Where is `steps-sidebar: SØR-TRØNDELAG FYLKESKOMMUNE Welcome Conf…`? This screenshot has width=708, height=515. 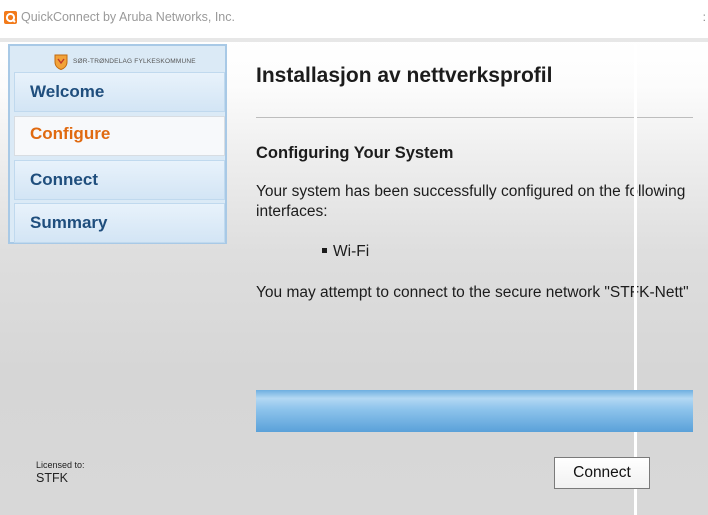 steps-sidebar: SØR-TRØNDELAG FYLKESKOMMUNE Welcome Conf… is located at coordinates (117, 144).